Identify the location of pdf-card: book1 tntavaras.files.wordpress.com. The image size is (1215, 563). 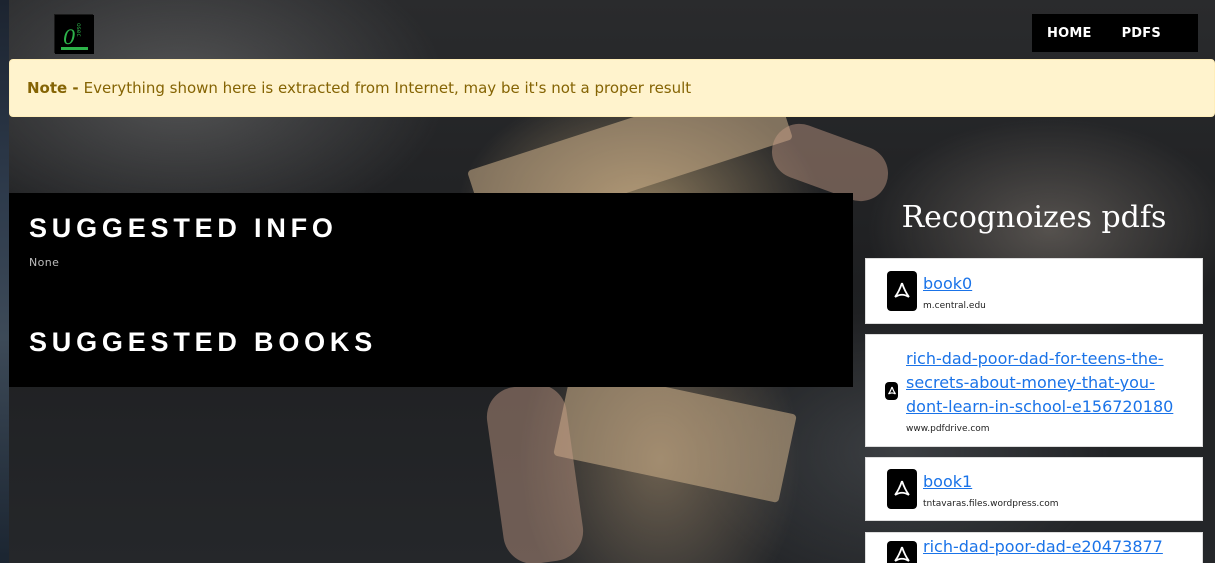
(1034, 489).